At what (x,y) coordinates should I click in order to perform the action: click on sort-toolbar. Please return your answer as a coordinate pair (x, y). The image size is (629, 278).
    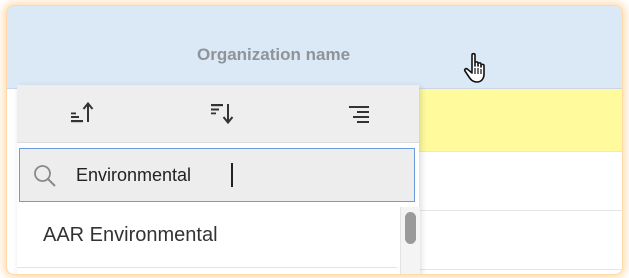
    Looking at the image, I should click on (218, 114).